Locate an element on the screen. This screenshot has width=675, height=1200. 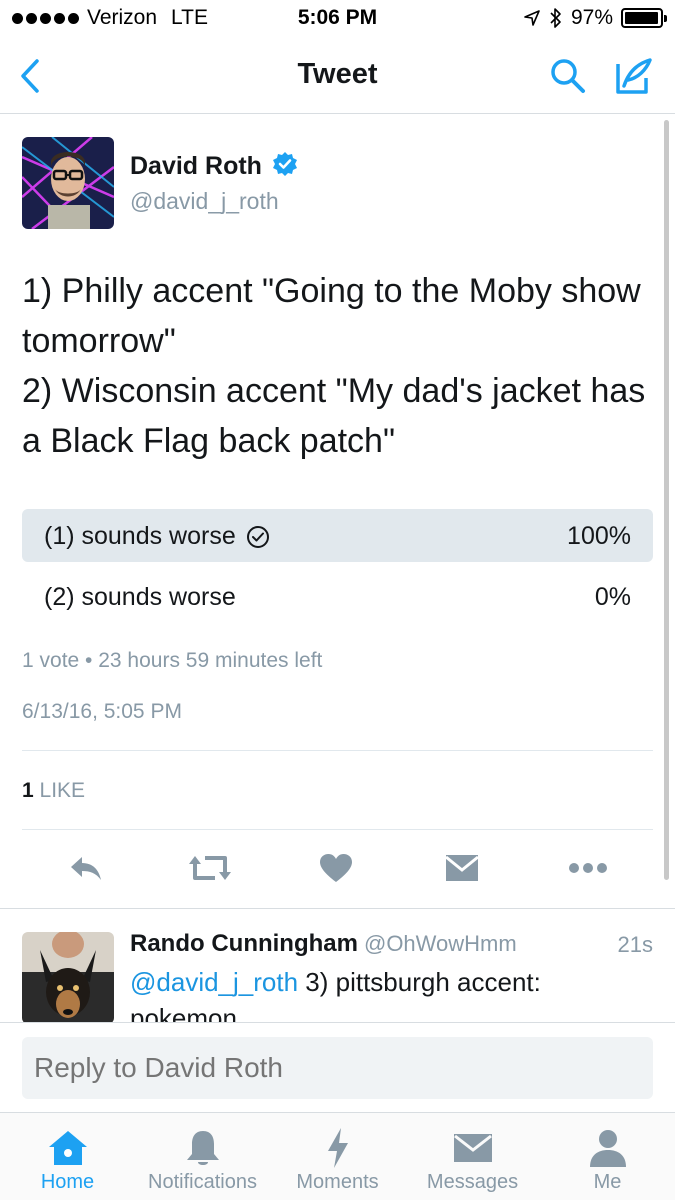
reply-author-name: Rando Cunningham is located at coordinates (244, 943).